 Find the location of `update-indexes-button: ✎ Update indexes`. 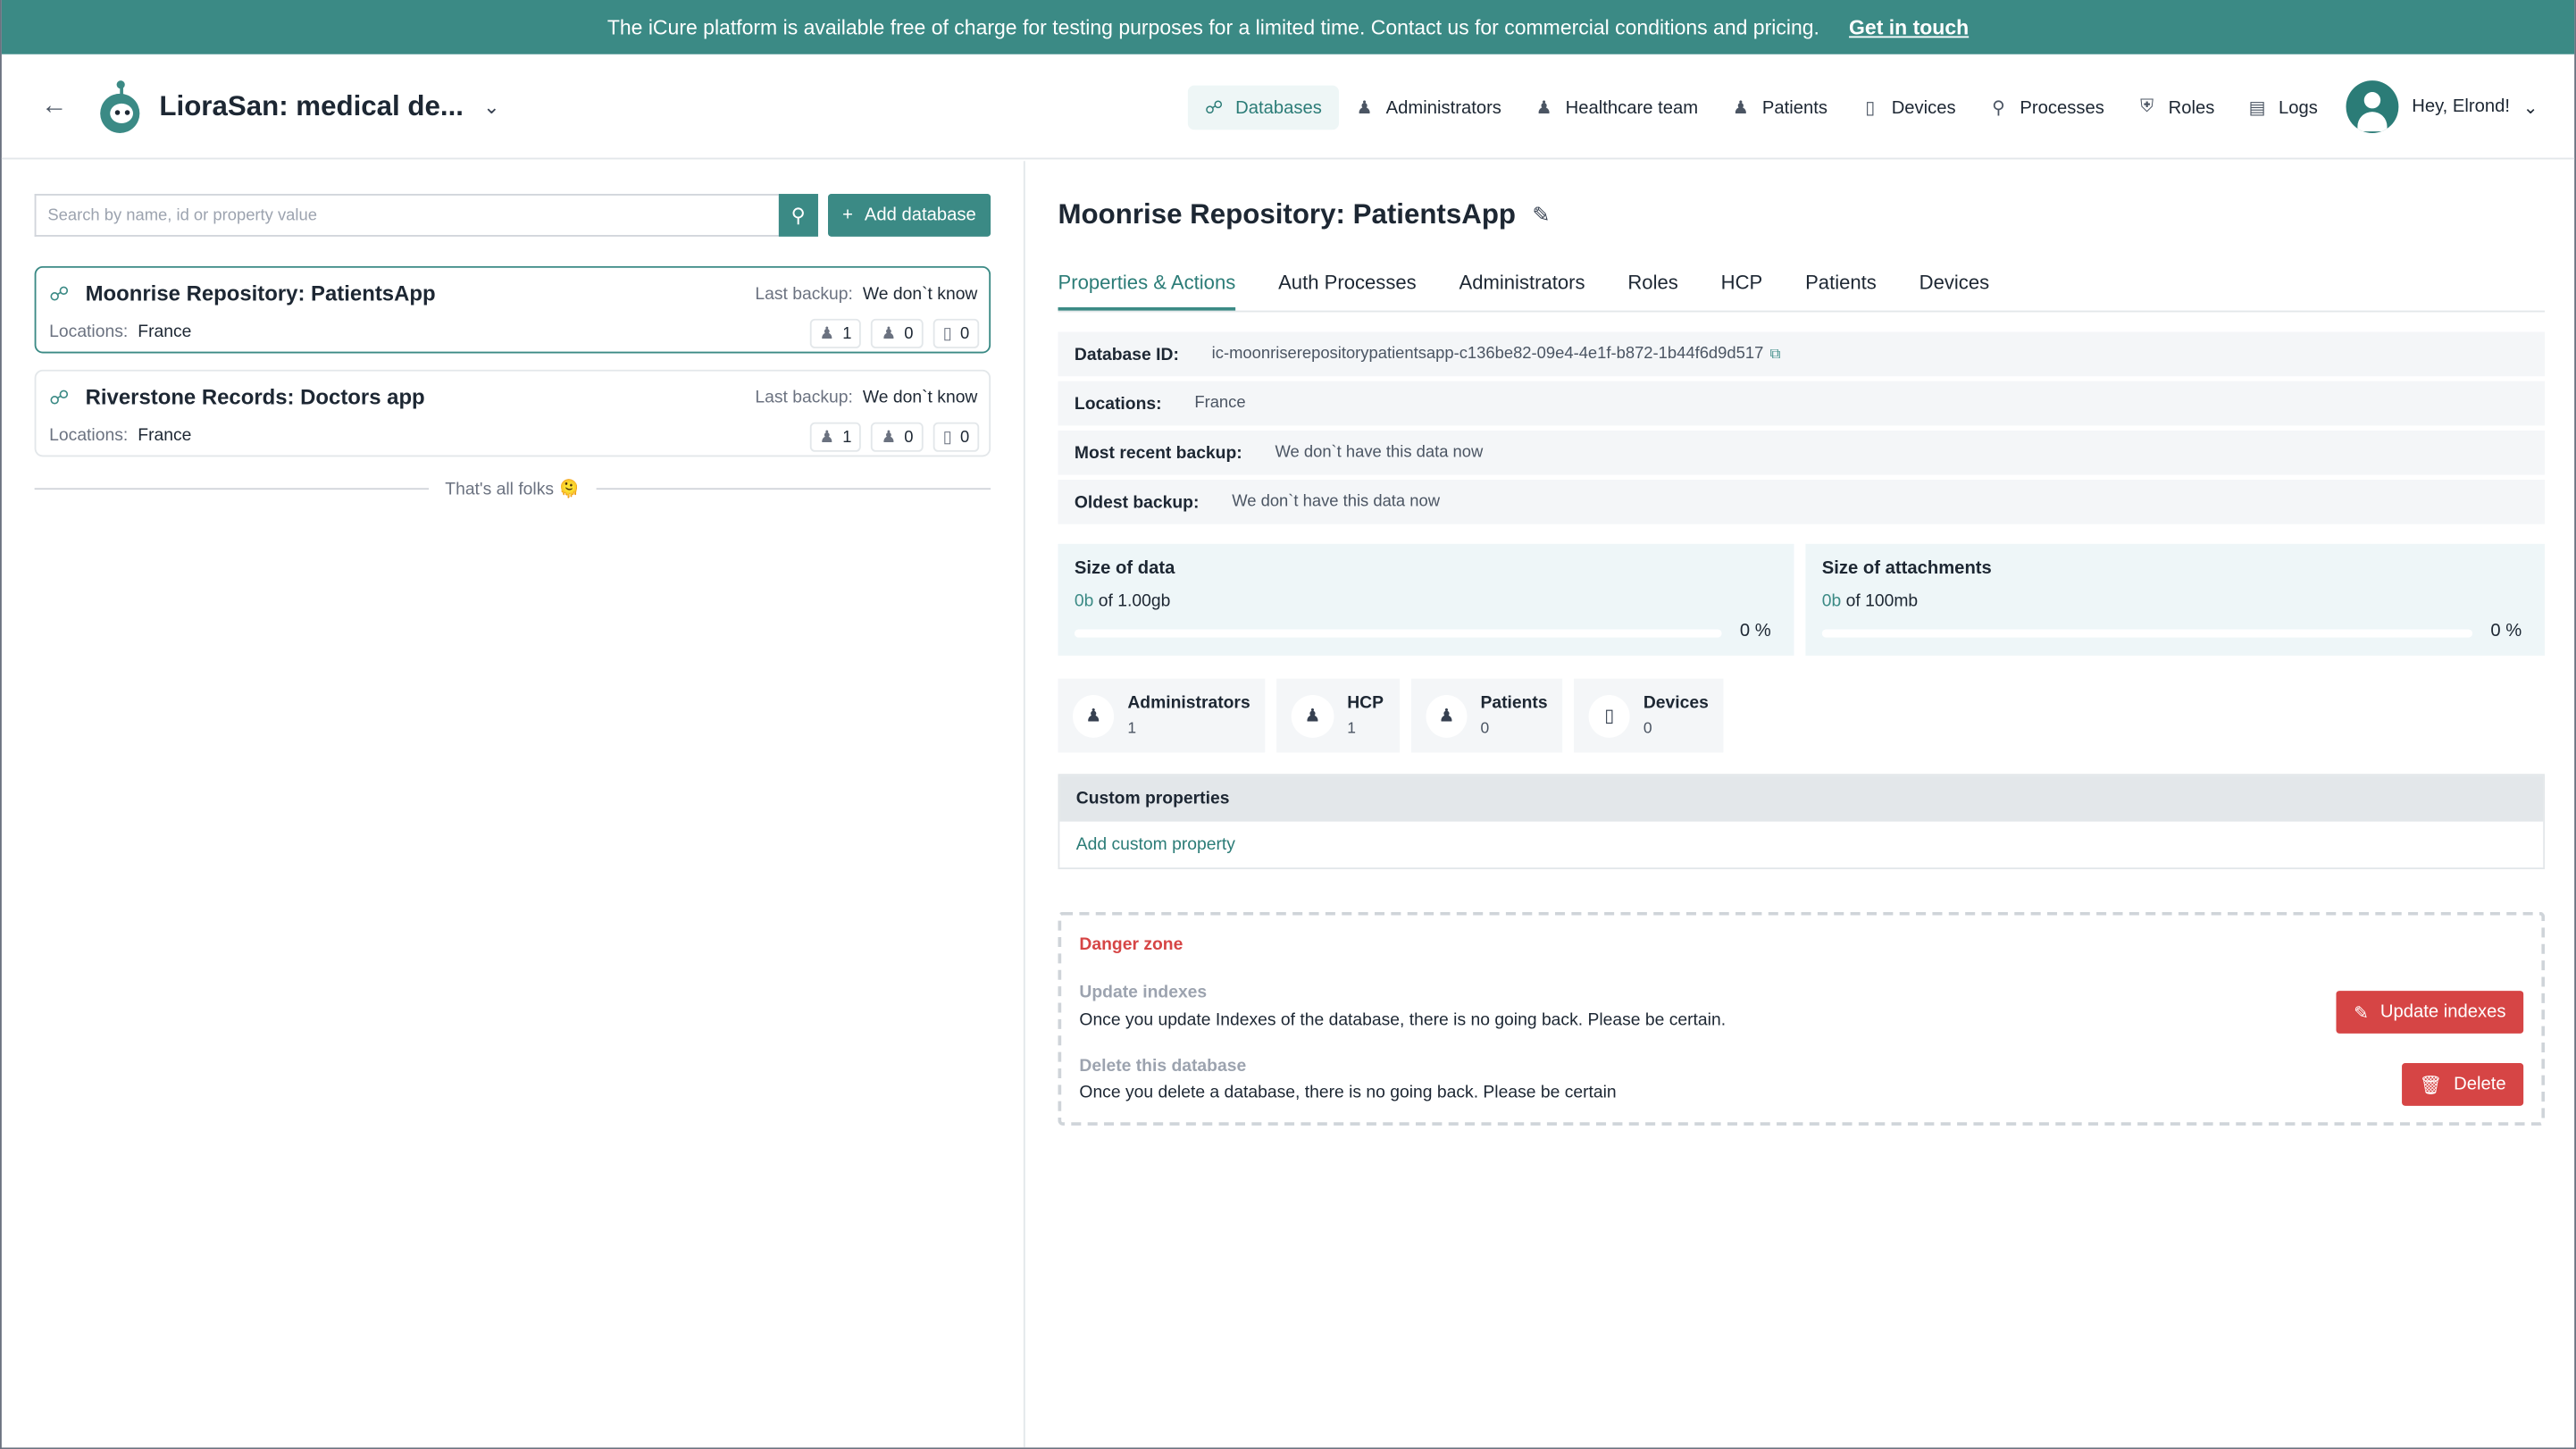

update-indexes-button: ✎ Update indexes is located at coordinates (2430, 1012).